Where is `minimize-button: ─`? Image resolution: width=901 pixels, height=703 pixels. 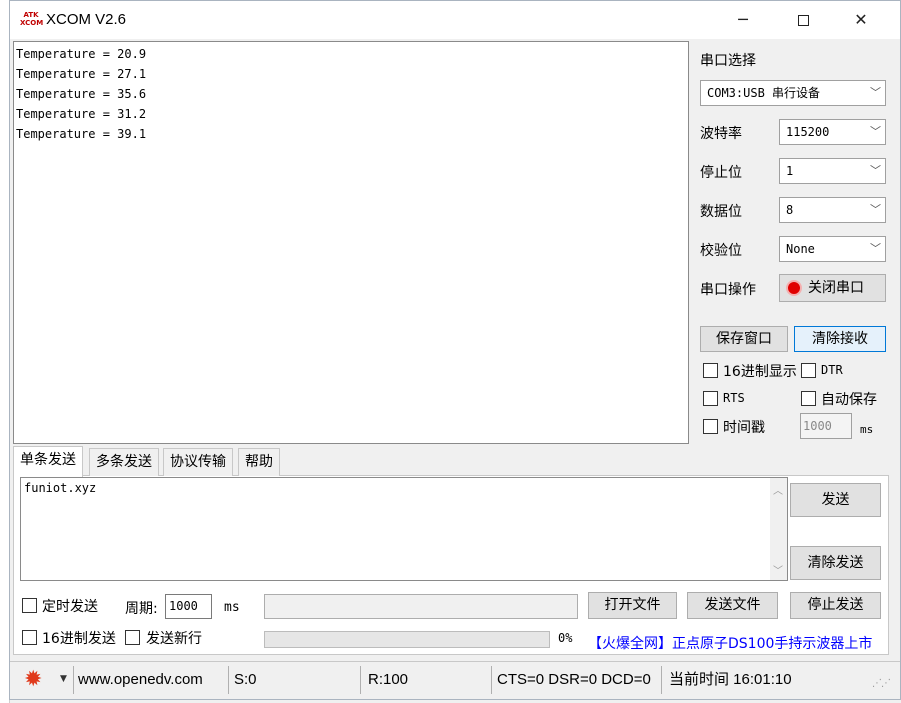
minimize-button: ─ is located at coordinates (743, 20).